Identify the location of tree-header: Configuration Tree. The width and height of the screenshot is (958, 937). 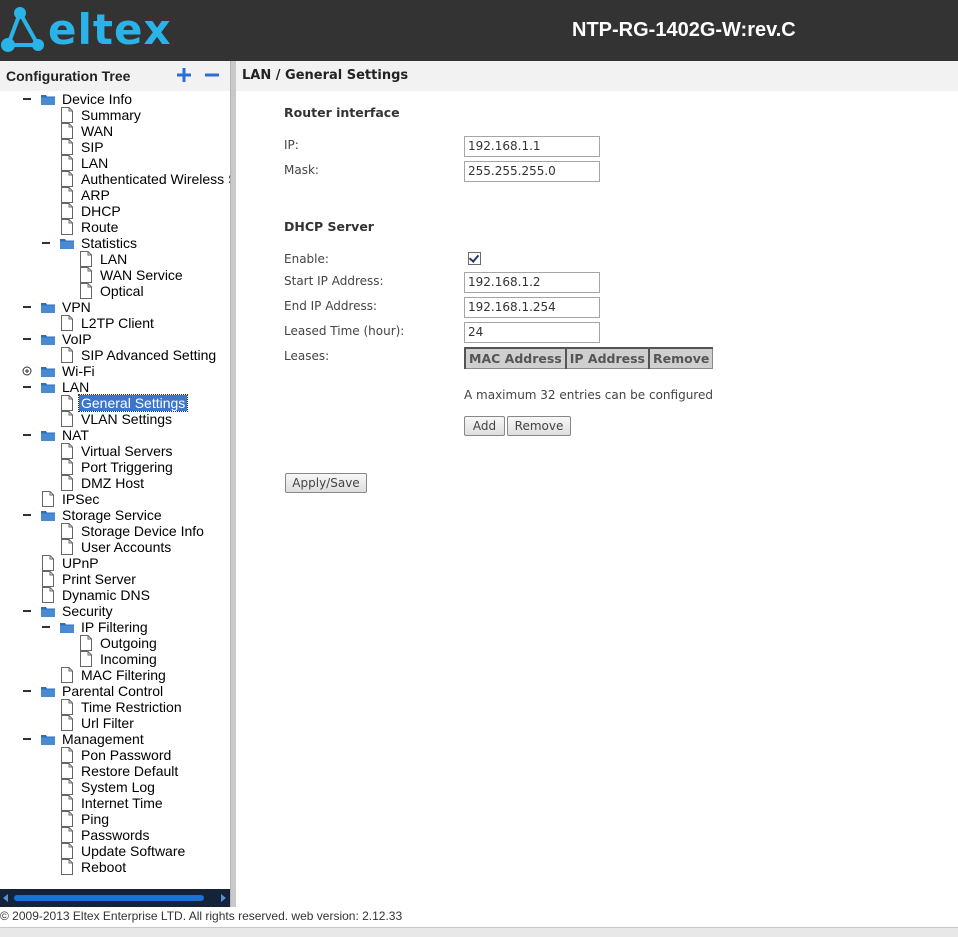
(115, 76).